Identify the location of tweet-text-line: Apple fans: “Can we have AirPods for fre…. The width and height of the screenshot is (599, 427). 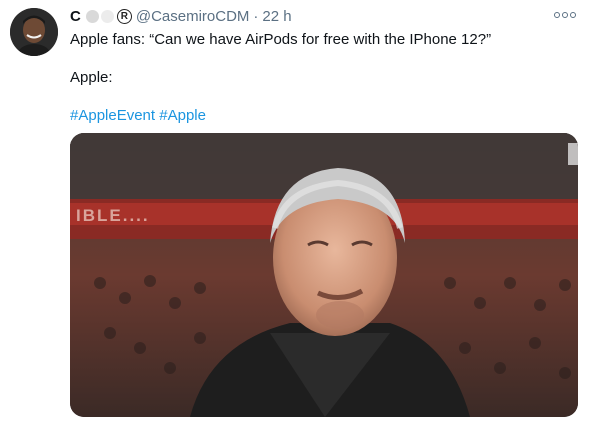
(281, 39).